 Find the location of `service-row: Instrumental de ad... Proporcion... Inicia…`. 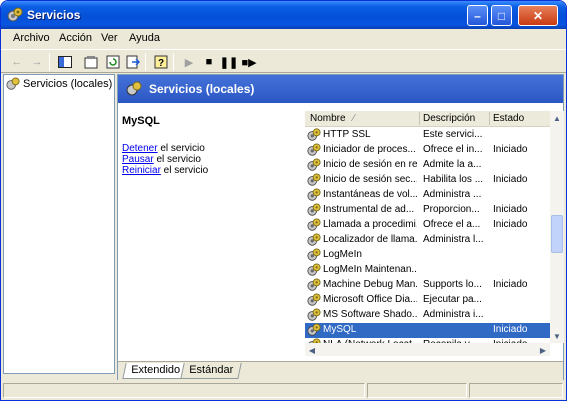

service-row: Instrumental de ad... Proporcion... Inicia… is located at coordinates (427, 210).